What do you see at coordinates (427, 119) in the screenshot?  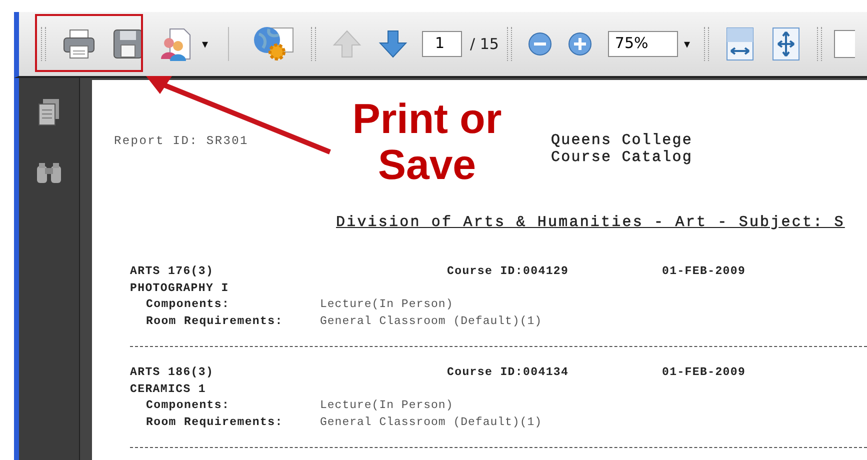 I see `callout-text: Print or` at bounding box center [427, 119].